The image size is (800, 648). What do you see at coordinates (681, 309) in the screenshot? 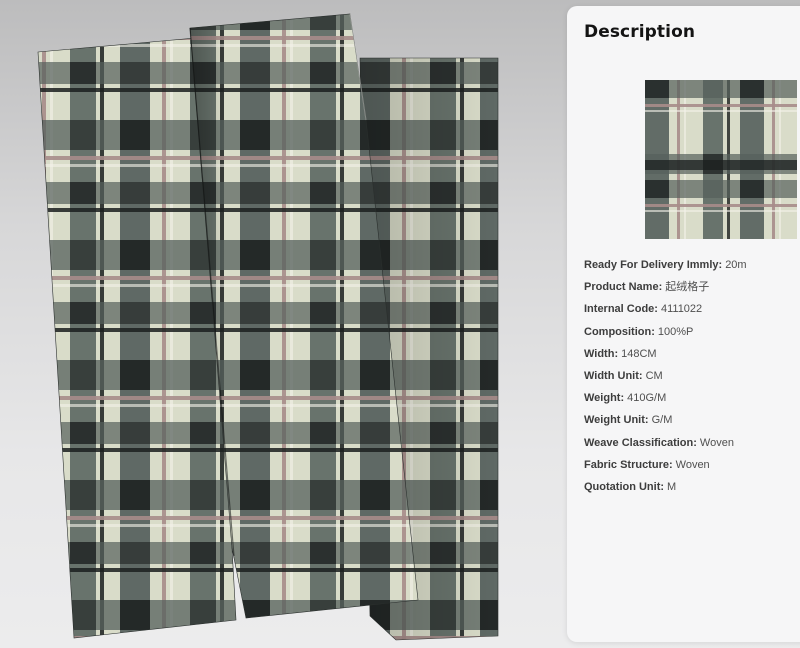
I see `spec-value: 4111022` at bounding box center [681, 309].